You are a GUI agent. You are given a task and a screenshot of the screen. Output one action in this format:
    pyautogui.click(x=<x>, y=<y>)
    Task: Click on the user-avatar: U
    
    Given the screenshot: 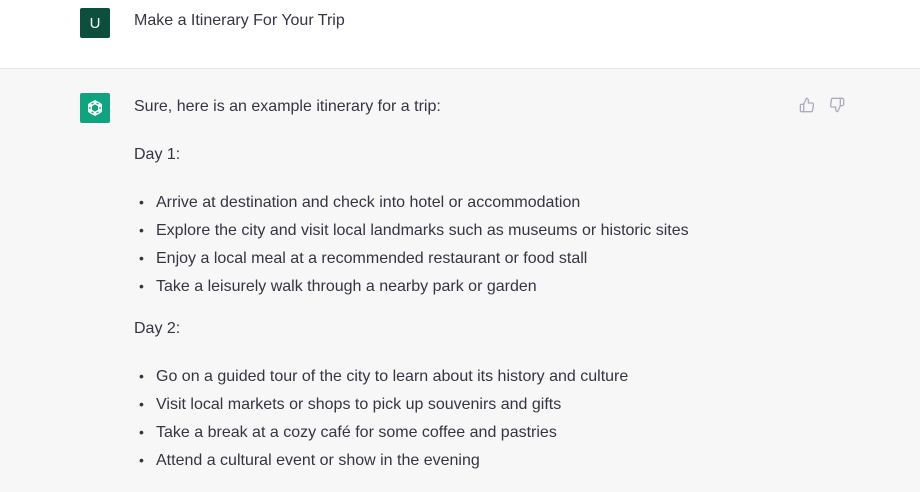 What is the action you would take?
    pyautogui.click(x=95, y=23)
    